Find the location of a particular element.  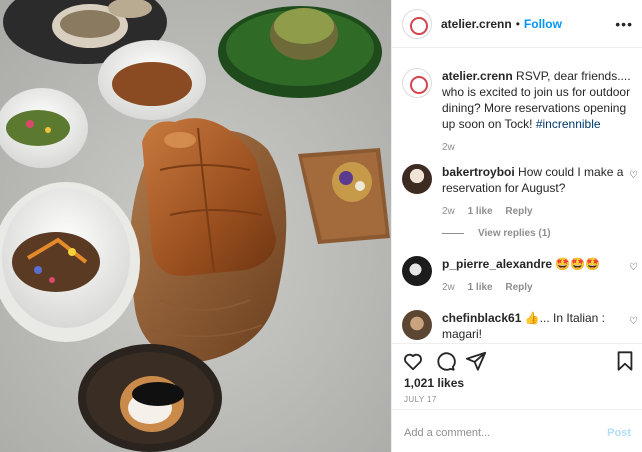

caption-time: 2w is located at coordinates (448, 147).